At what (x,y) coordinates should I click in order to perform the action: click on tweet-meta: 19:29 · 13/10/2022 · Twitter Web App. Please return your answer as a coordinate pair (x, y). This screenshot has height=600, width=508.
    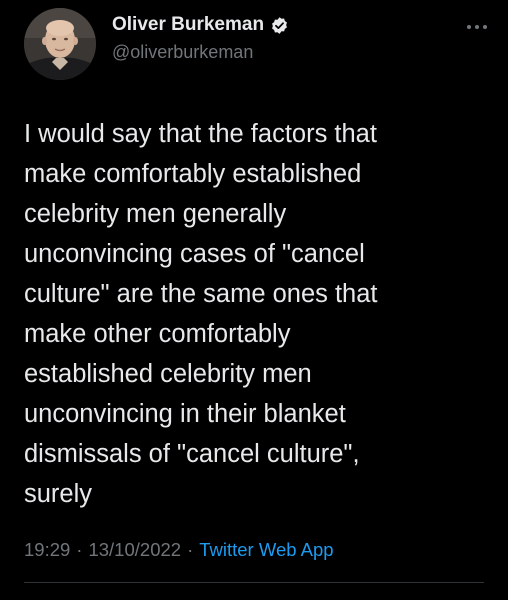
    Looking at the image, I should click on (179, 550).